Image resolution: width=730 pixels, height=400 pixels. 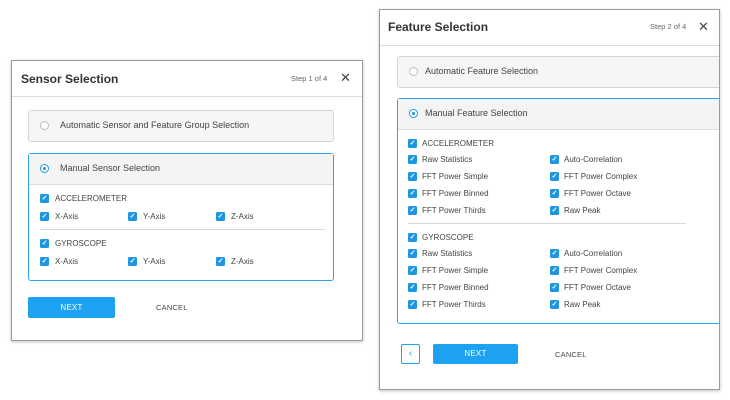 What do you see at coordinates (181, 169) in the screenshot?
I see `option-header: Manual Sensor Selection` at bounding box center [181, 169].